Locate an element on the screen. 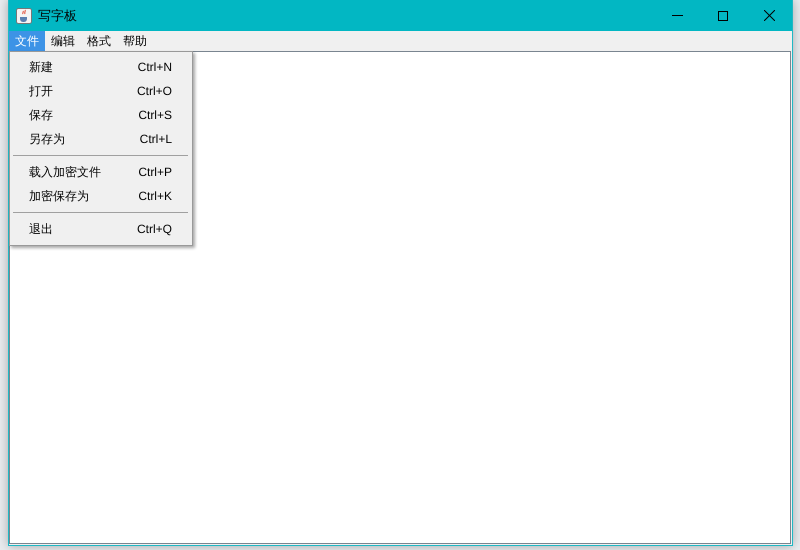  shortcut-label: Ctrl+S is located at coordinates (155, 115).